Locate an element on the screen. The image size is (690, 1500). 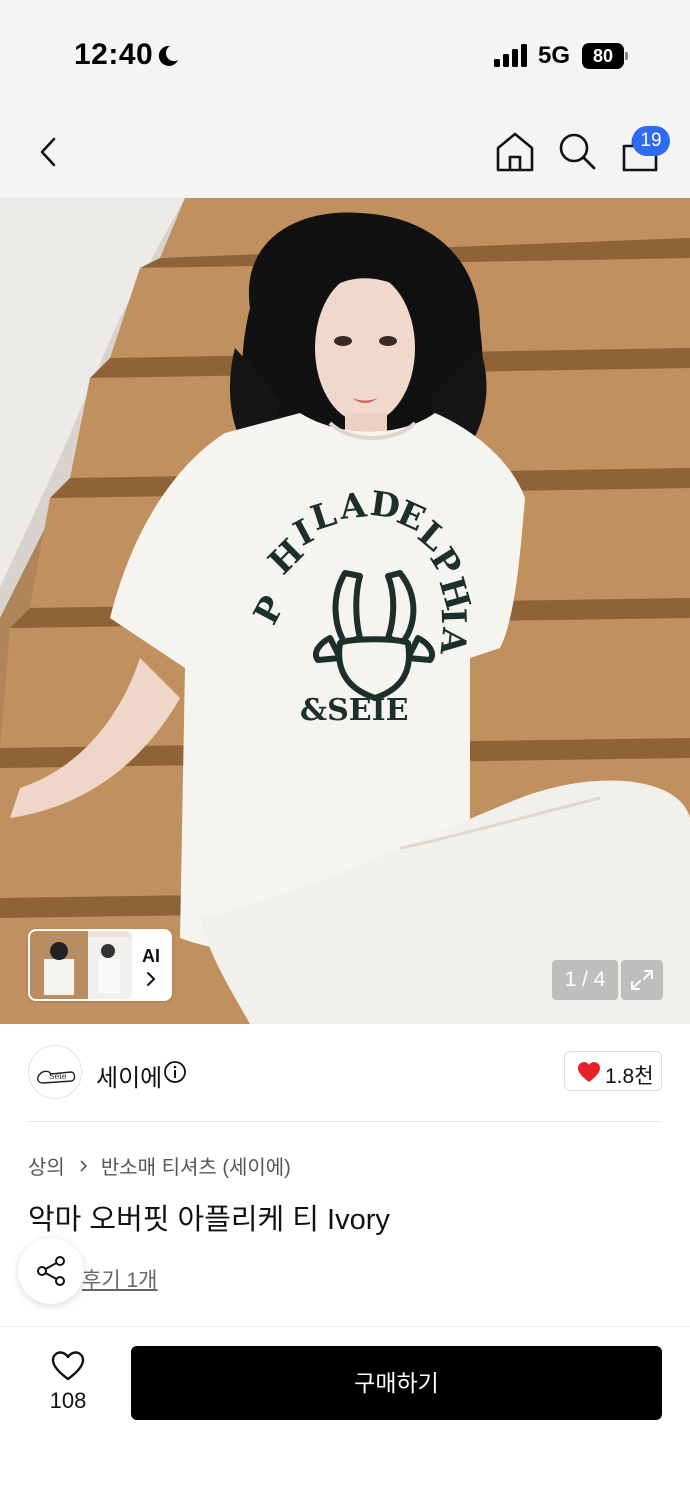
product-title: 악마 오버핏 아플리케 티 Ivory is located at coordinates (209, 1220).